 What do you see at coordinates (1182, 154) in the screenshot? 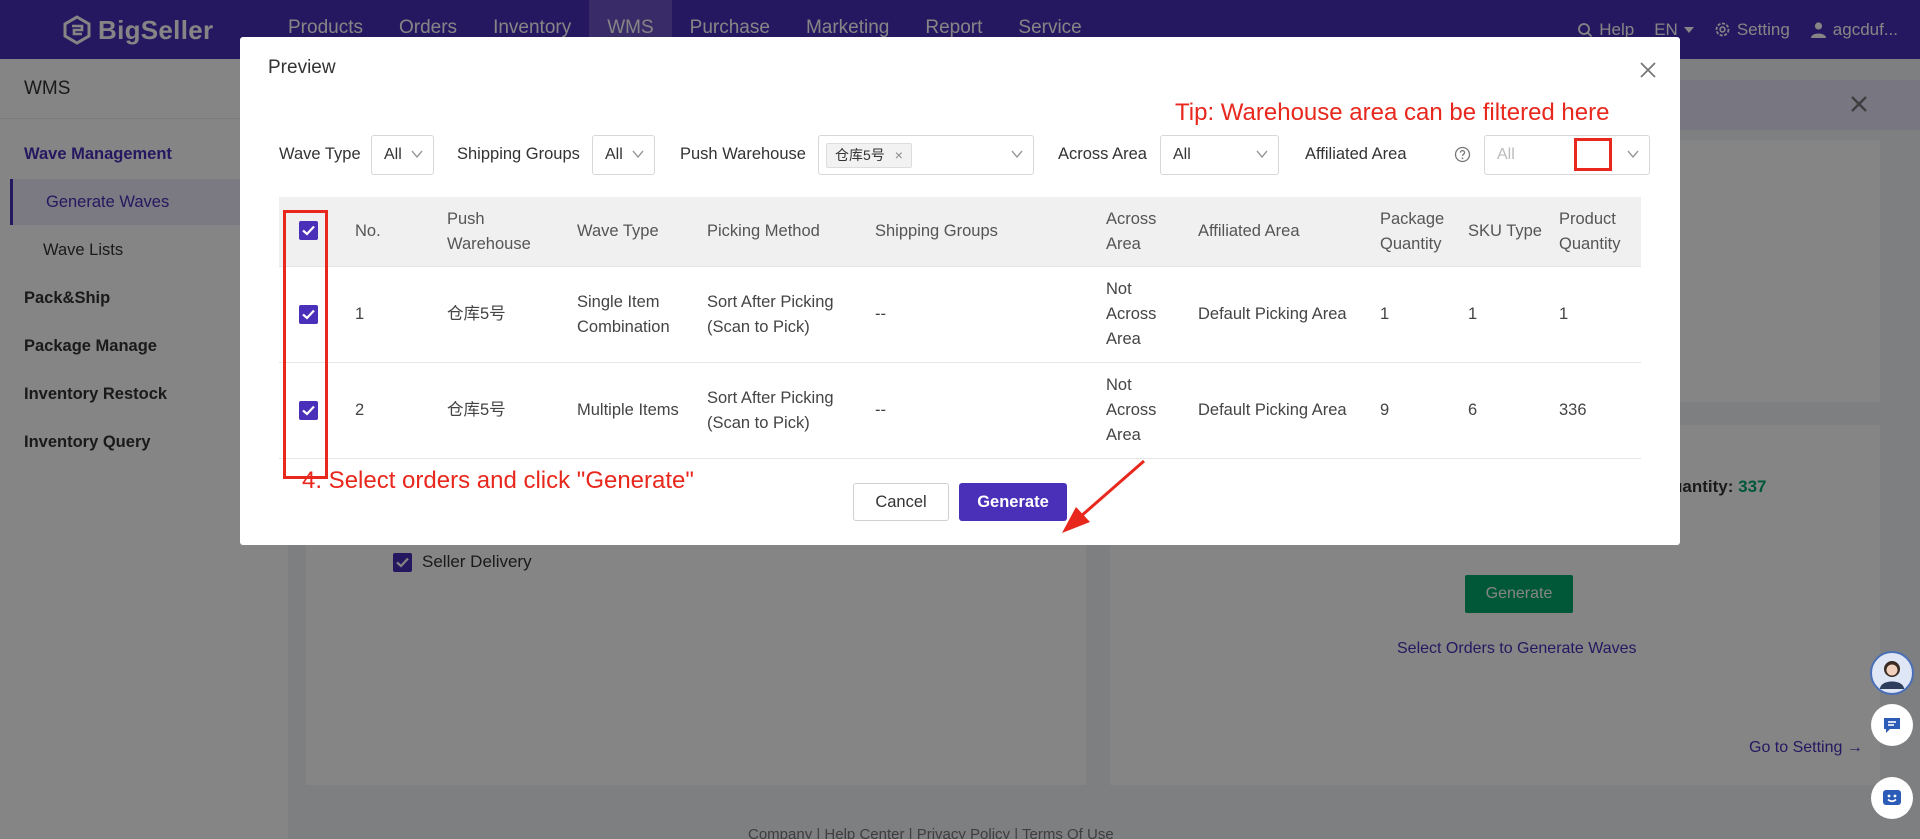
I see `across-area-value: All` at bounding box center [1182, 154].